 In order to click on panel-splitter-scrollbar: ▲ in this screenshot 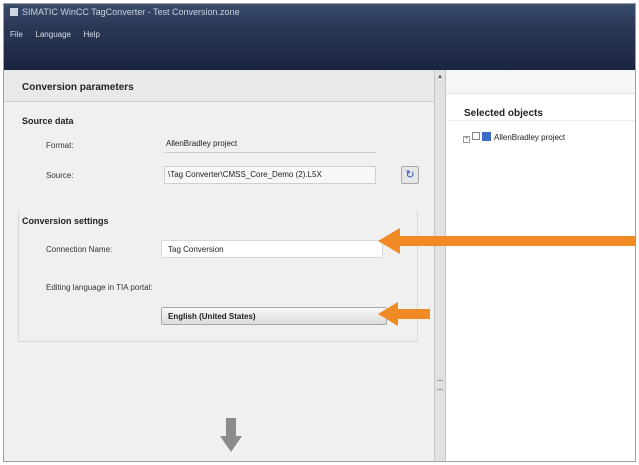, I will do `click(440, 265)`.